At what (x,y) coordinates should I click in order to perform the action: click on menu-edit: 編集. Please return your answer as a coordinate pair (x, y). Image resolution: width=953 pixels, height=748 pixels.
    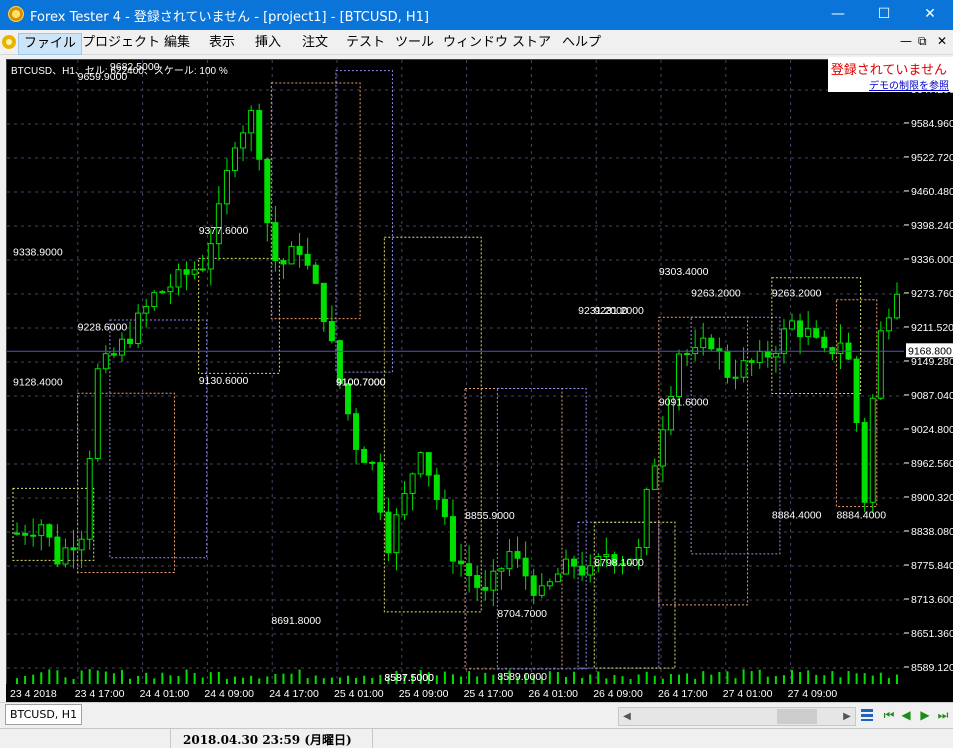
    Looking at the image, I should click on (177, 43).